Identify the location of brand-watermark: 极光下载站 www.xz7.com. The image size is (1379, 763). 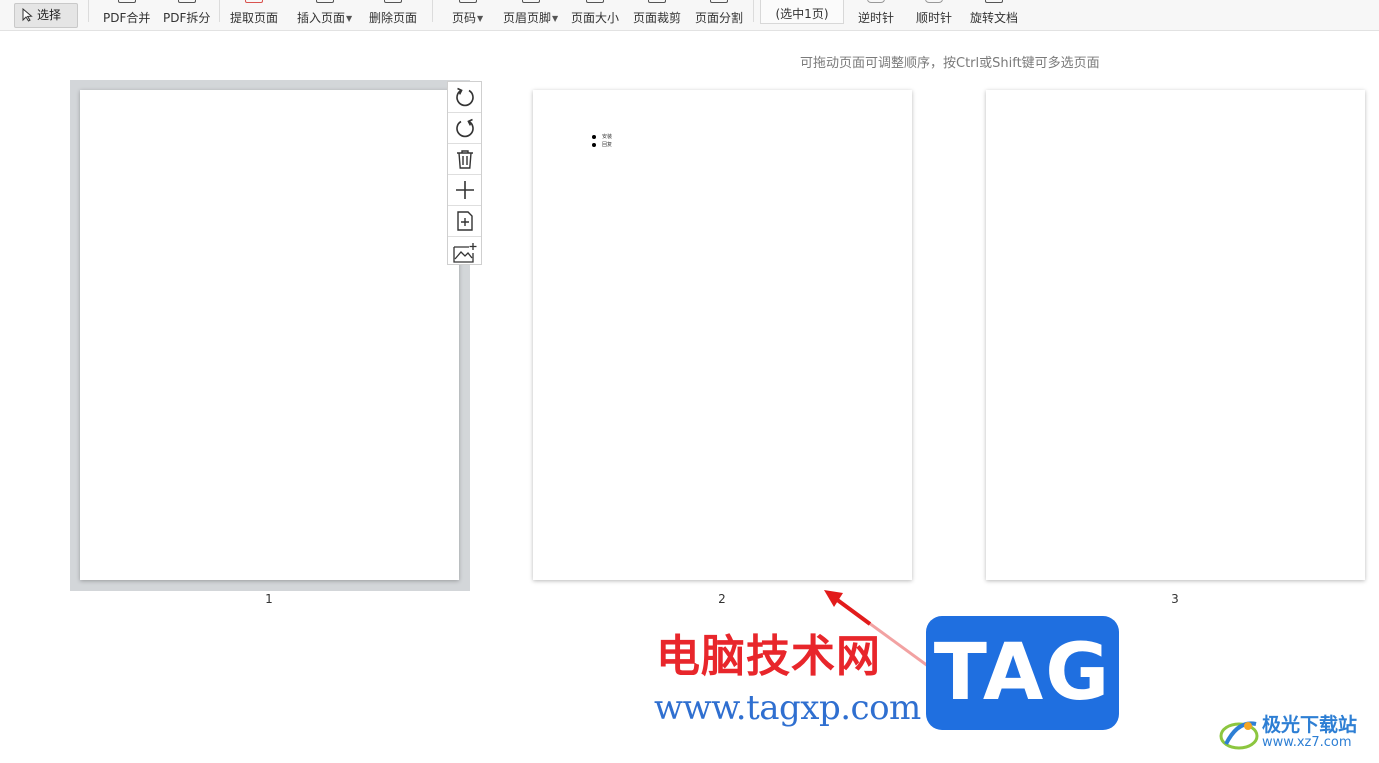
(1294, 733).